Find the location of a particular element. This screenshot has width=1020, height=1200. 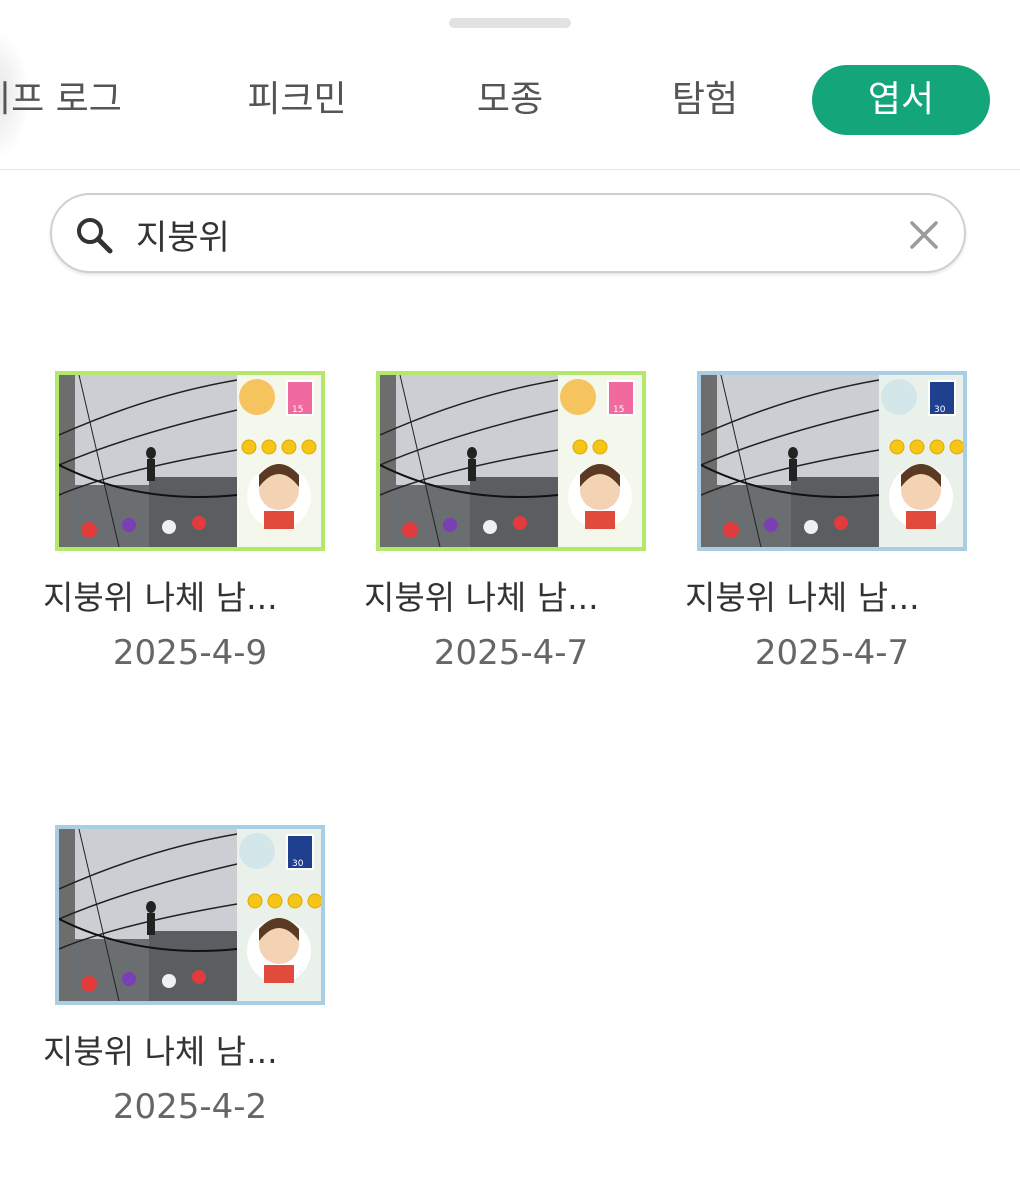

postcard-date: 2025-4-9 is located at coordinates (190, 653).